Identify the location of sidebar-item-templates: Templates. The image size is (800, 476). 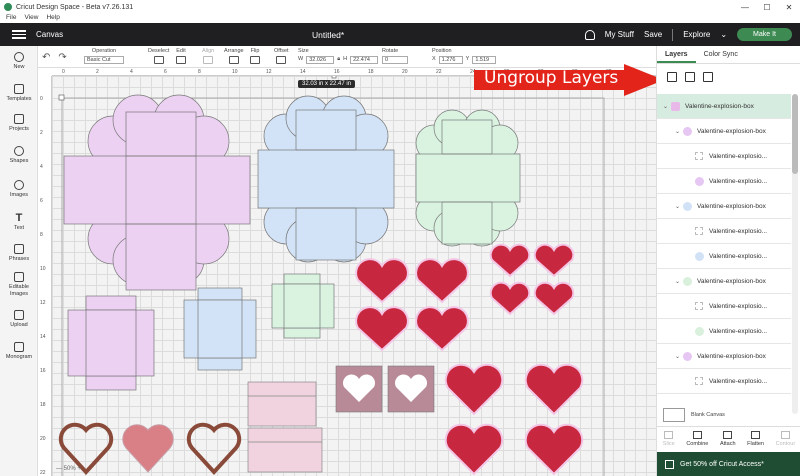
(19, 93).